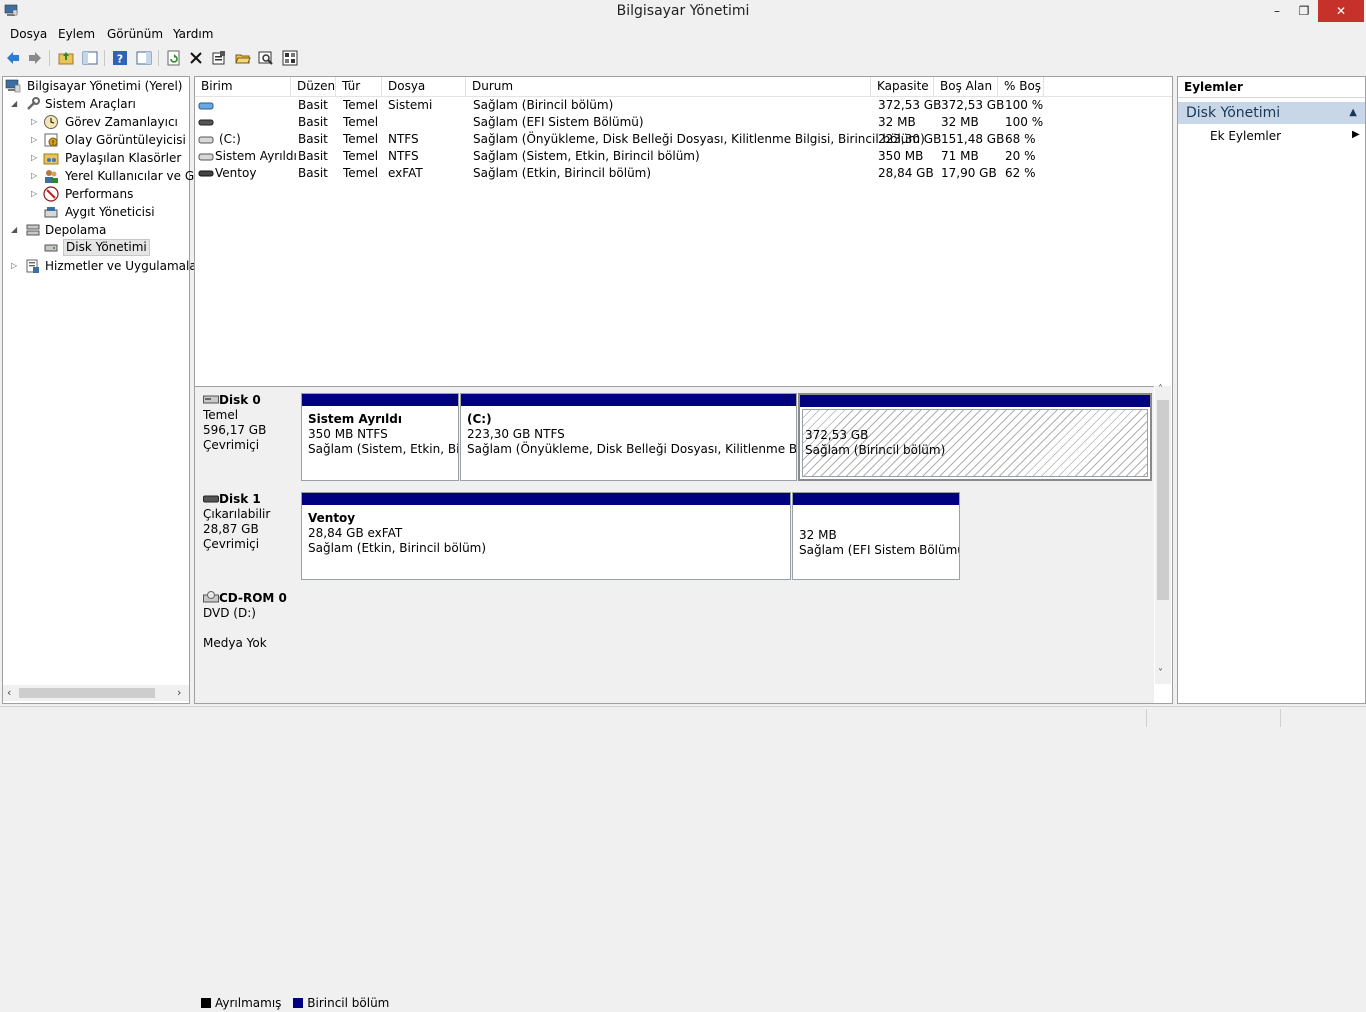 This screenshot has height=1012, width=1366. What do you see at coordinates (1271, 113) in the screenshot?
I see `actions-section-disk-management: Disk Yönetimi ▲` at bounding box center [1271, 113].